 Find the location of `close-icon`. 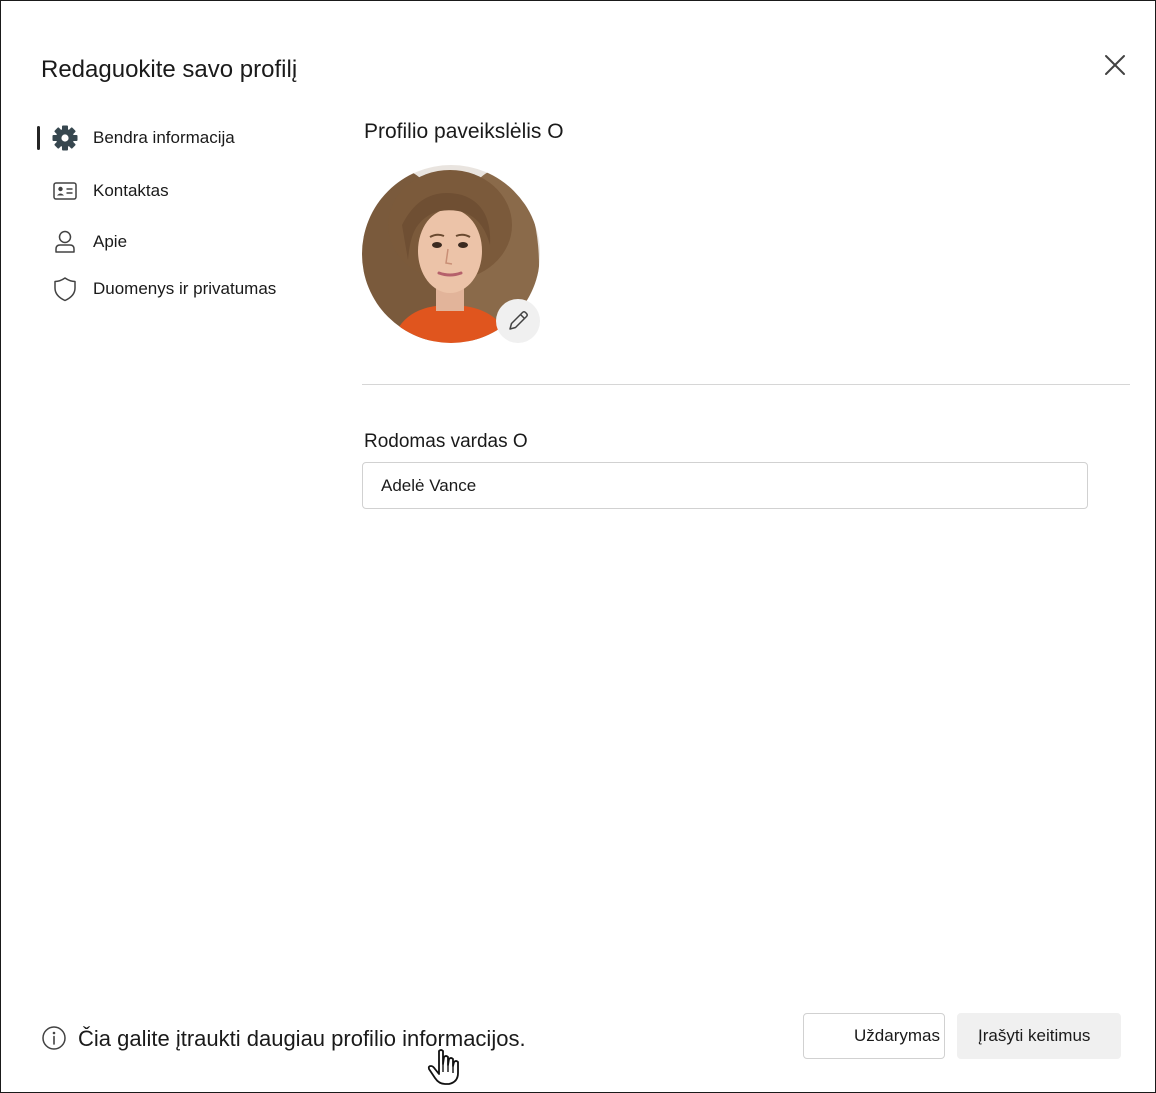

close-icon is located at coordinates (1115, 65).